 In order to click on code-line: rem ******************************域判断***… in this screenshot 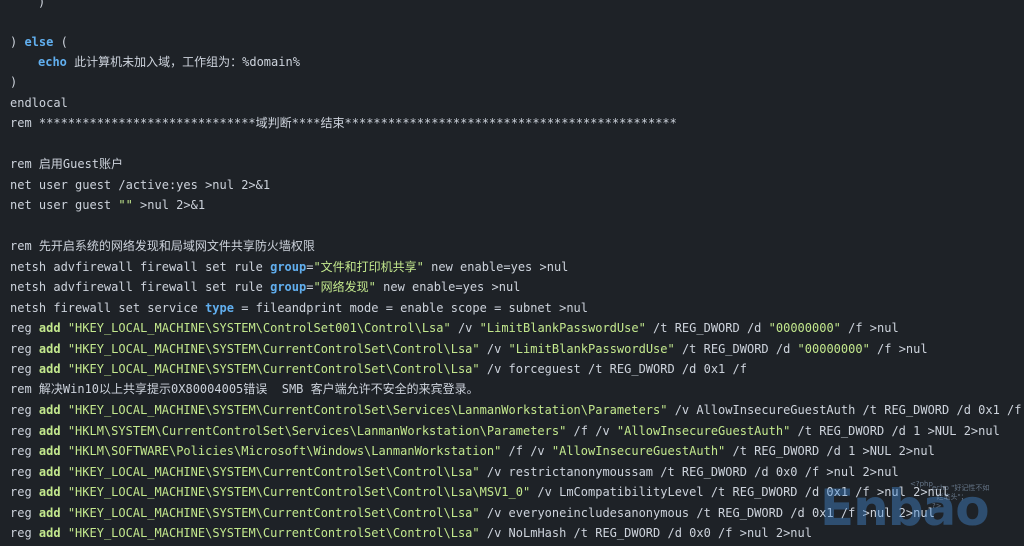, I will do `click(343, 123)`.